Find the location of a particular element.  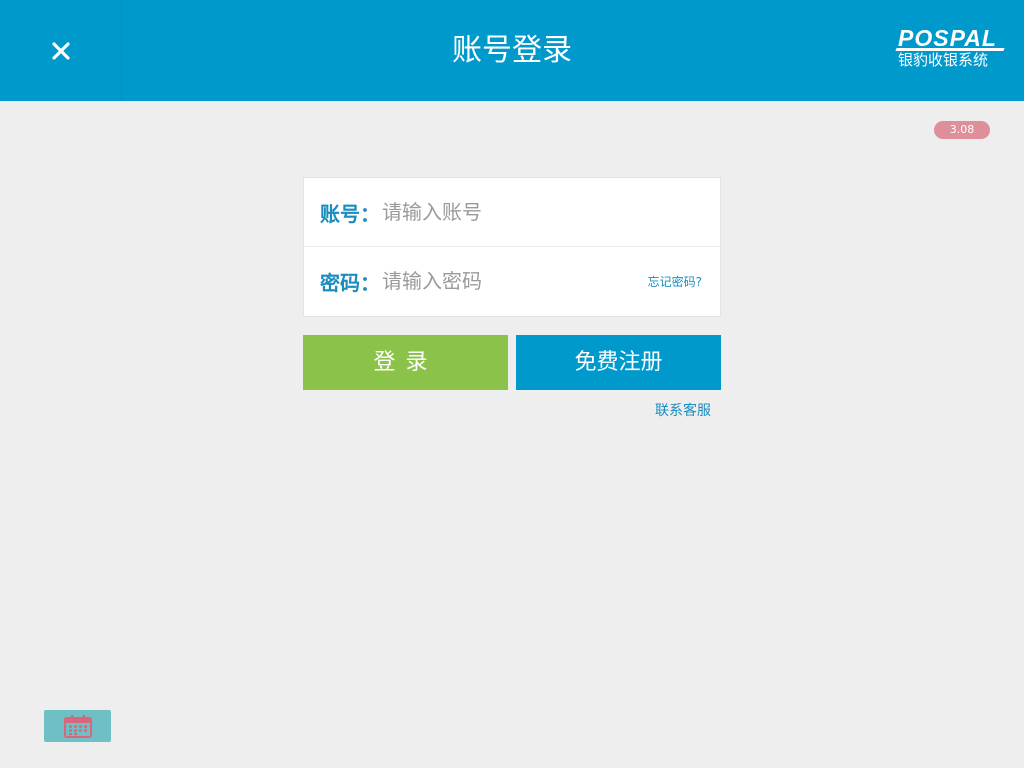

page-title: 账号登录 is located at coordinates (512, 50).